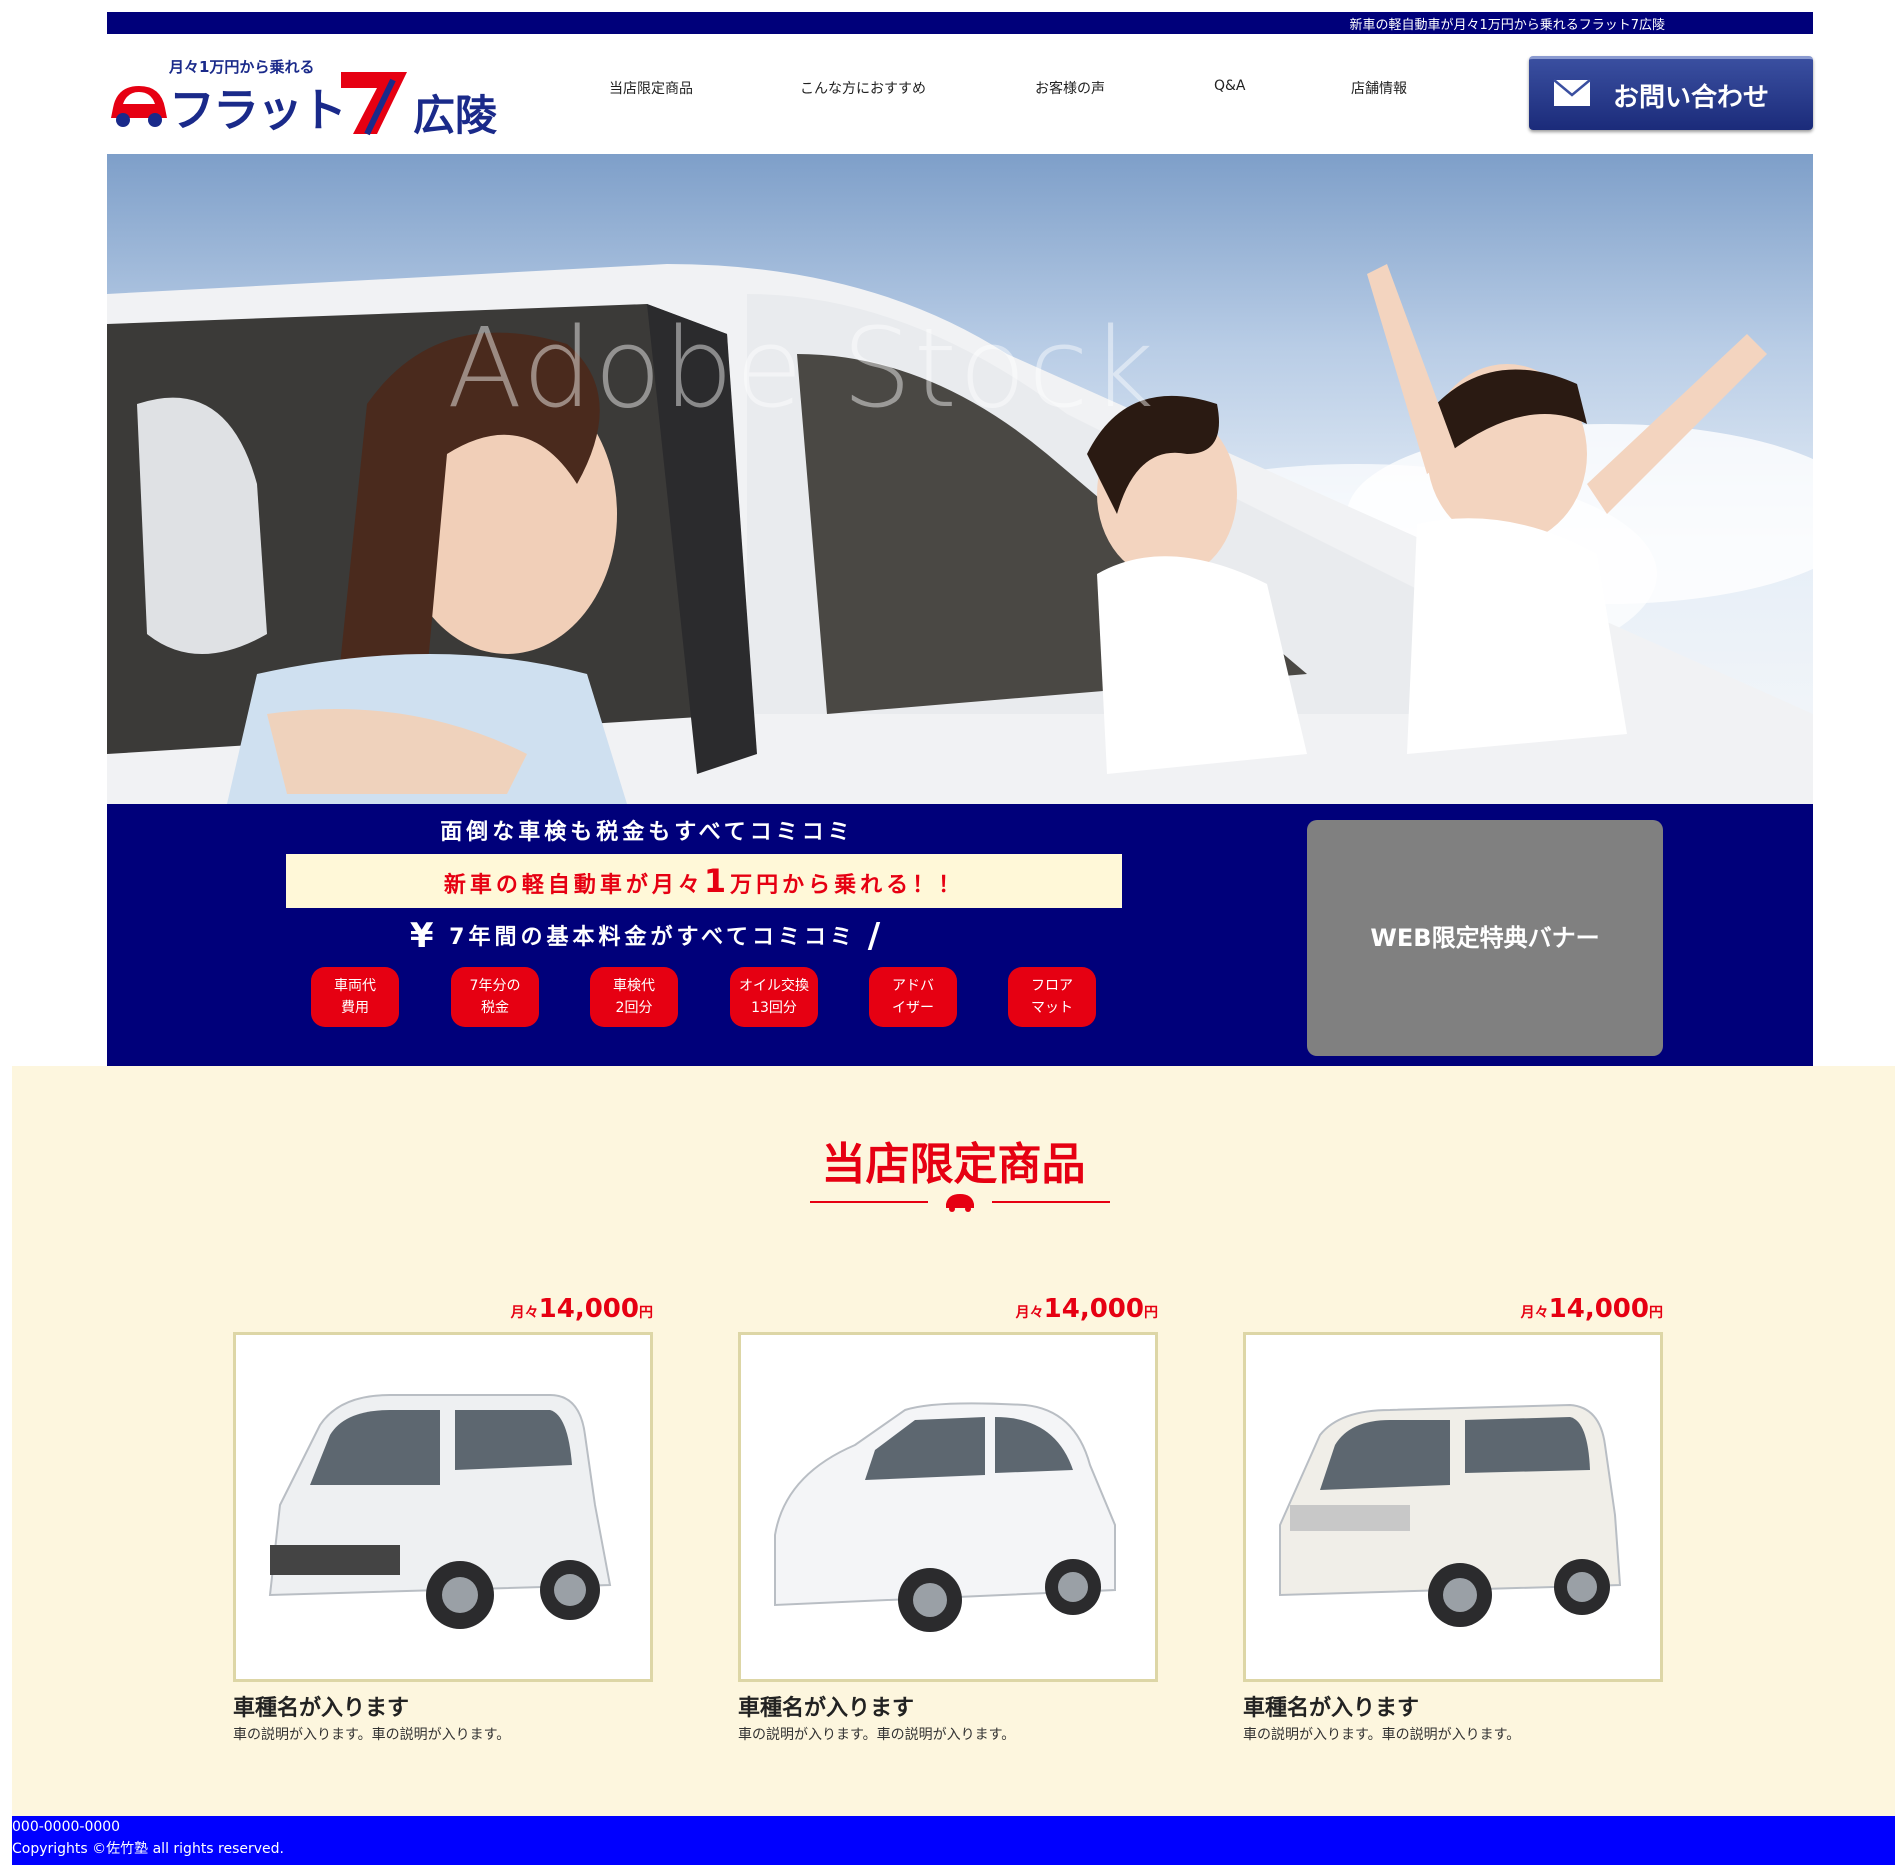 The height and width of the screenshot is (1865, 1895). Describe the element at coordinates (1572, 92) in the screenshot. I see `mail-icon` at that location.